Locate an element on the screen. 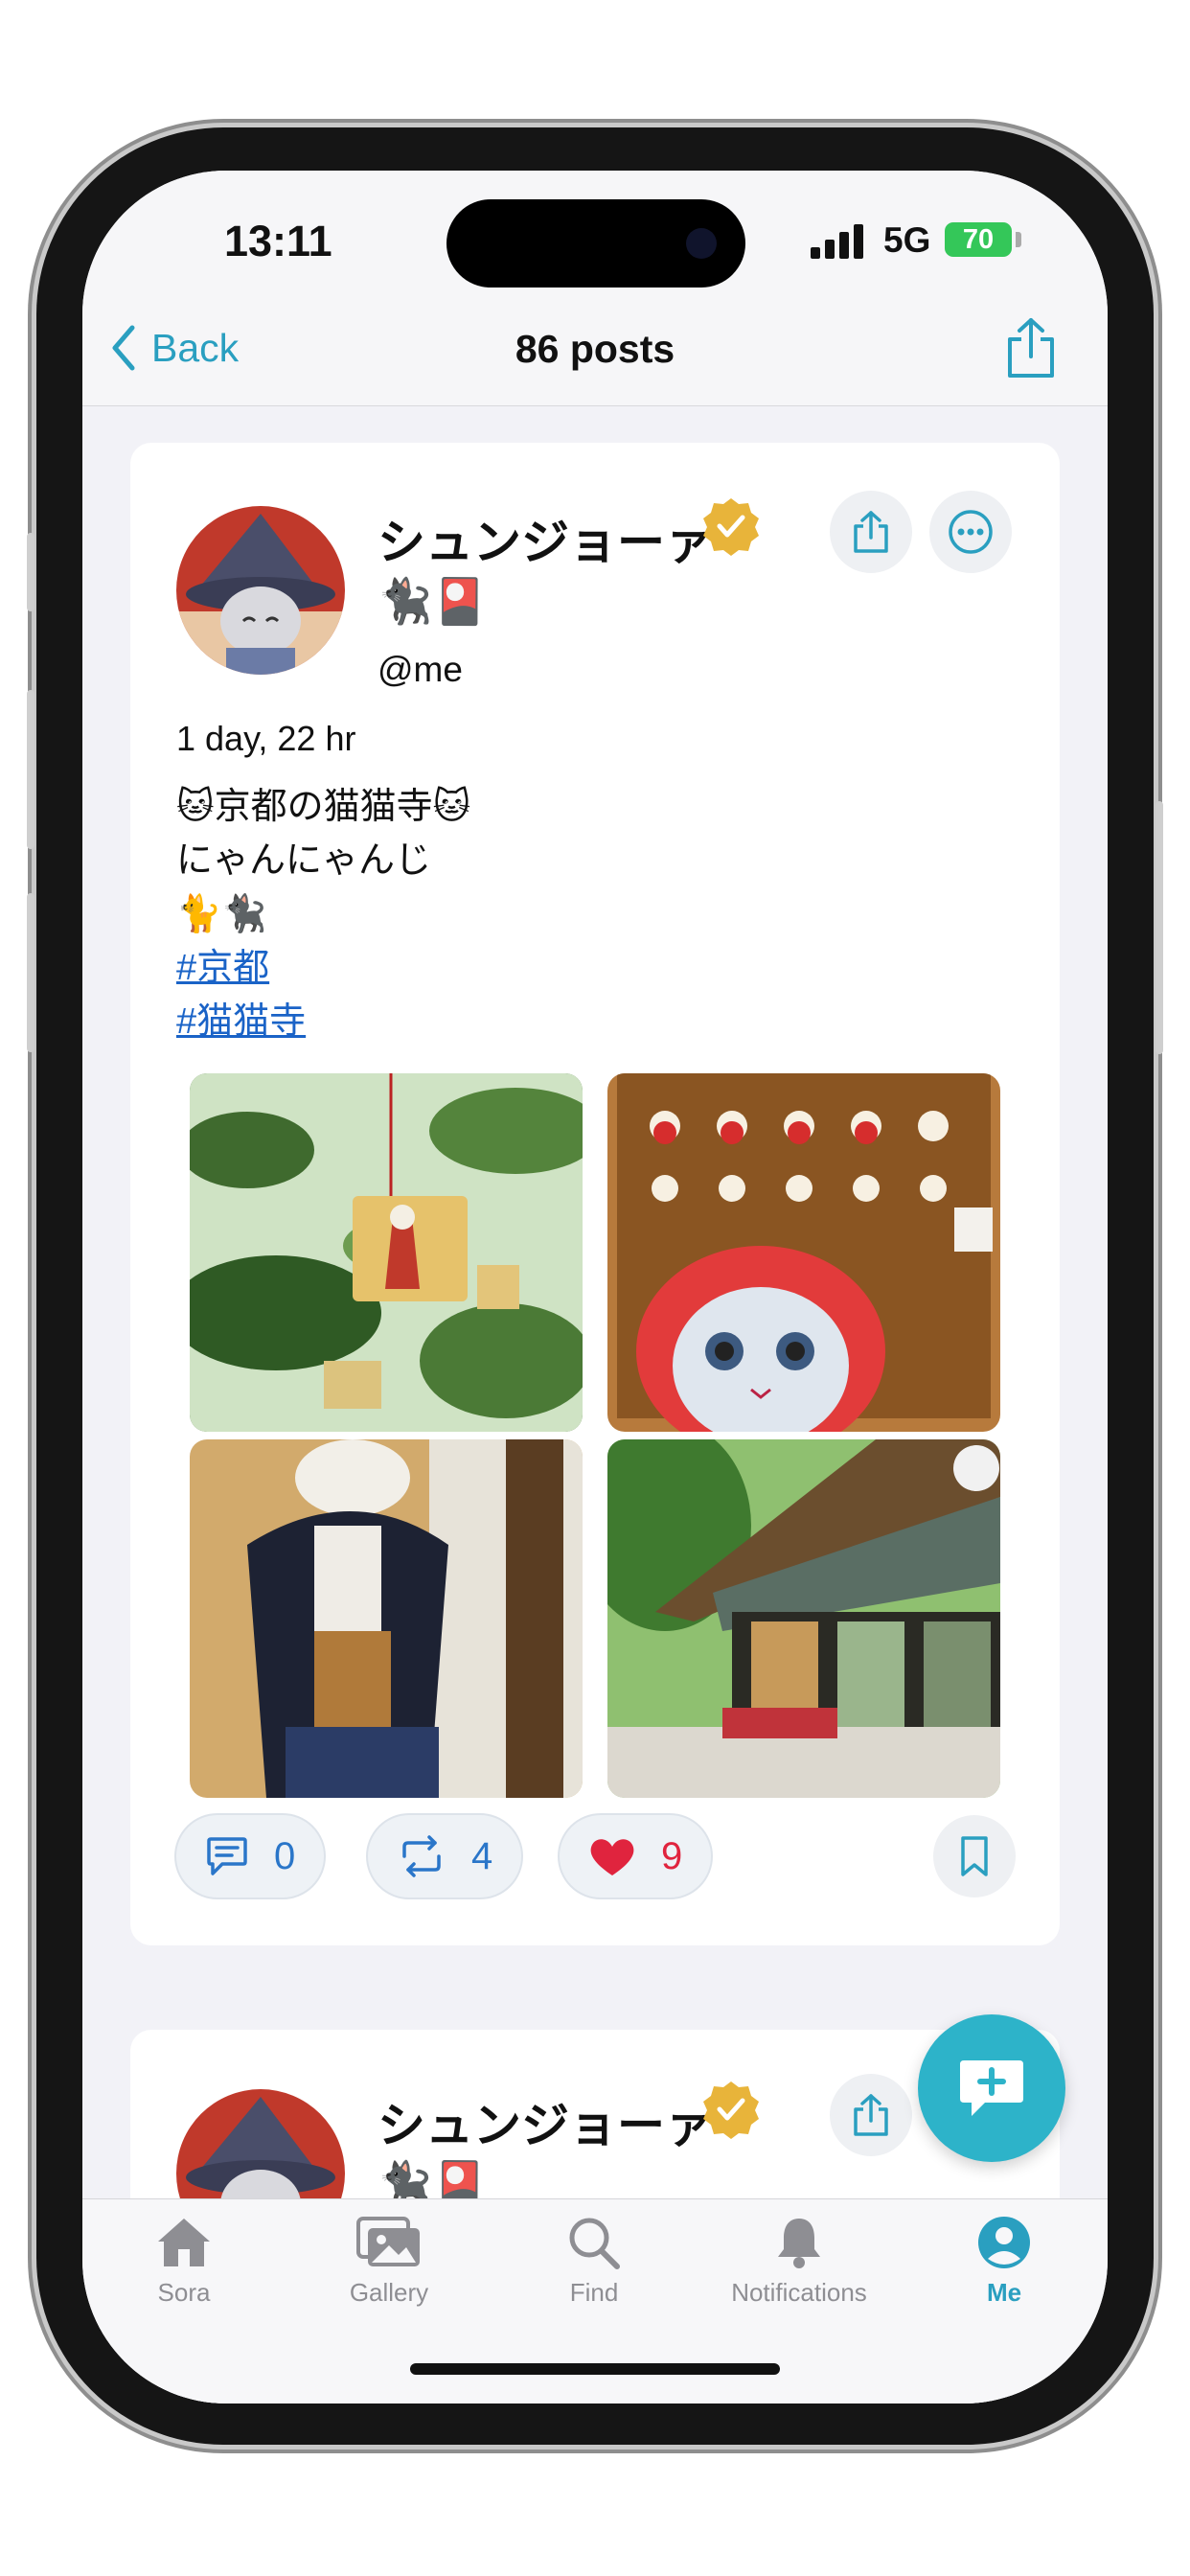  bookmark-button is located at coordinates (975, 1856).